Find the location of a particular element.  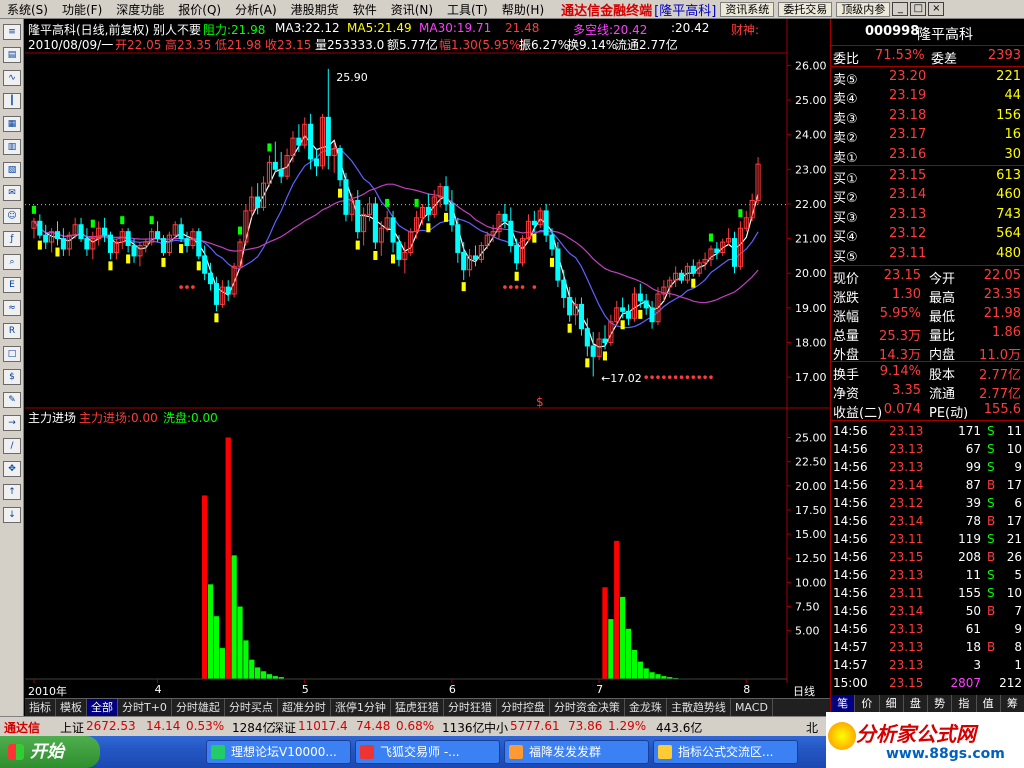

ma5-label: MA5:21.49 is located at coordinates (379, 28).